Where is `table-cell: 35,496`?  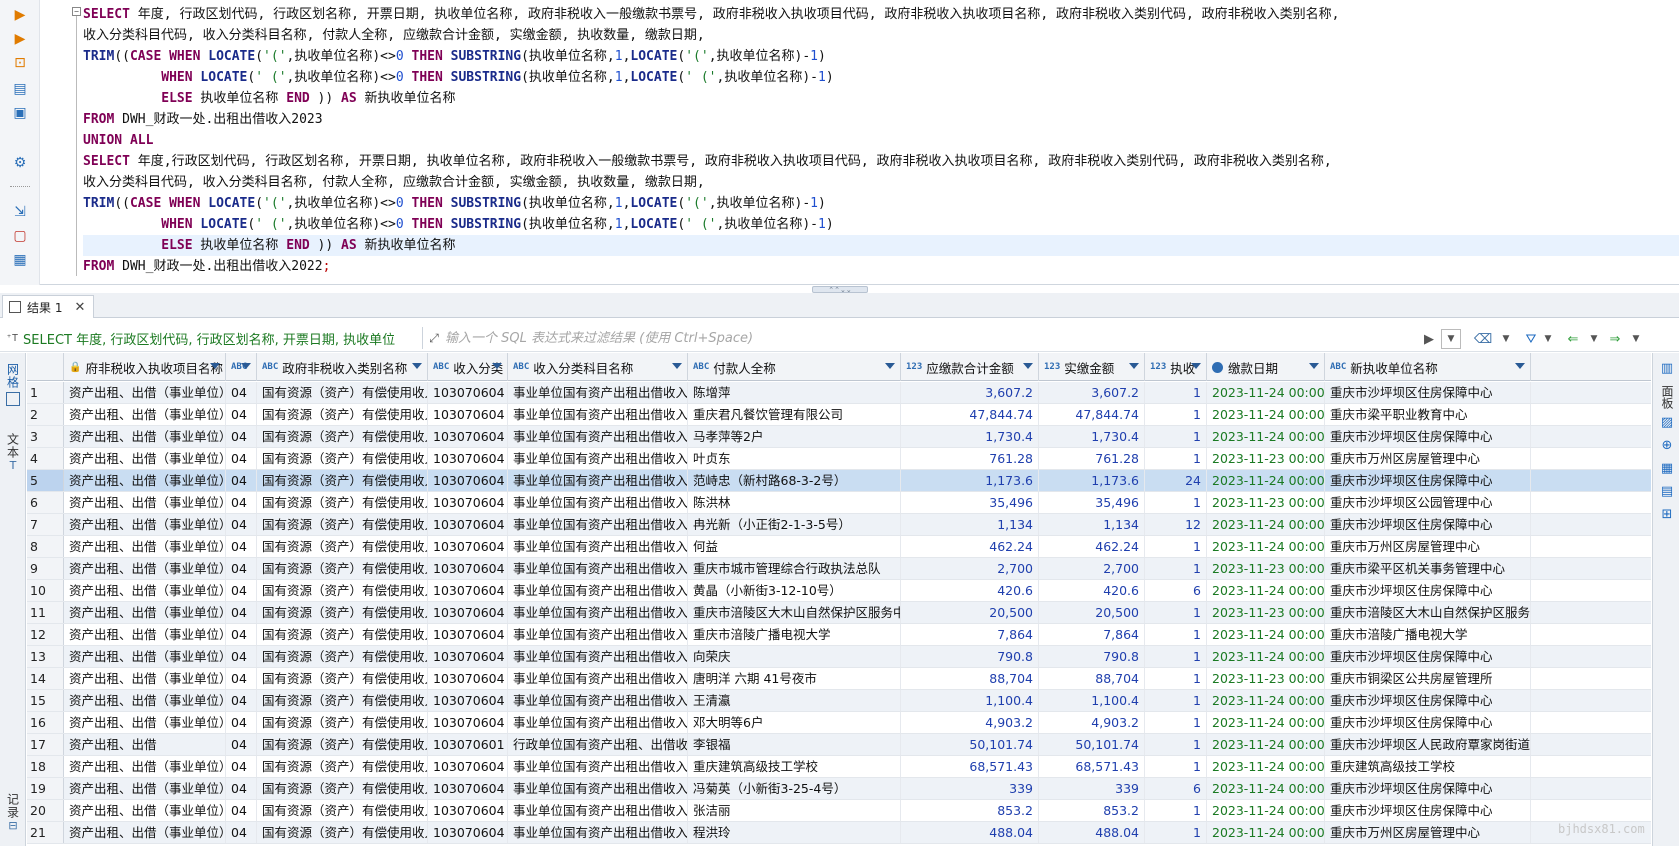
table-cell: 35,496 is located at coordinates (970, 502).